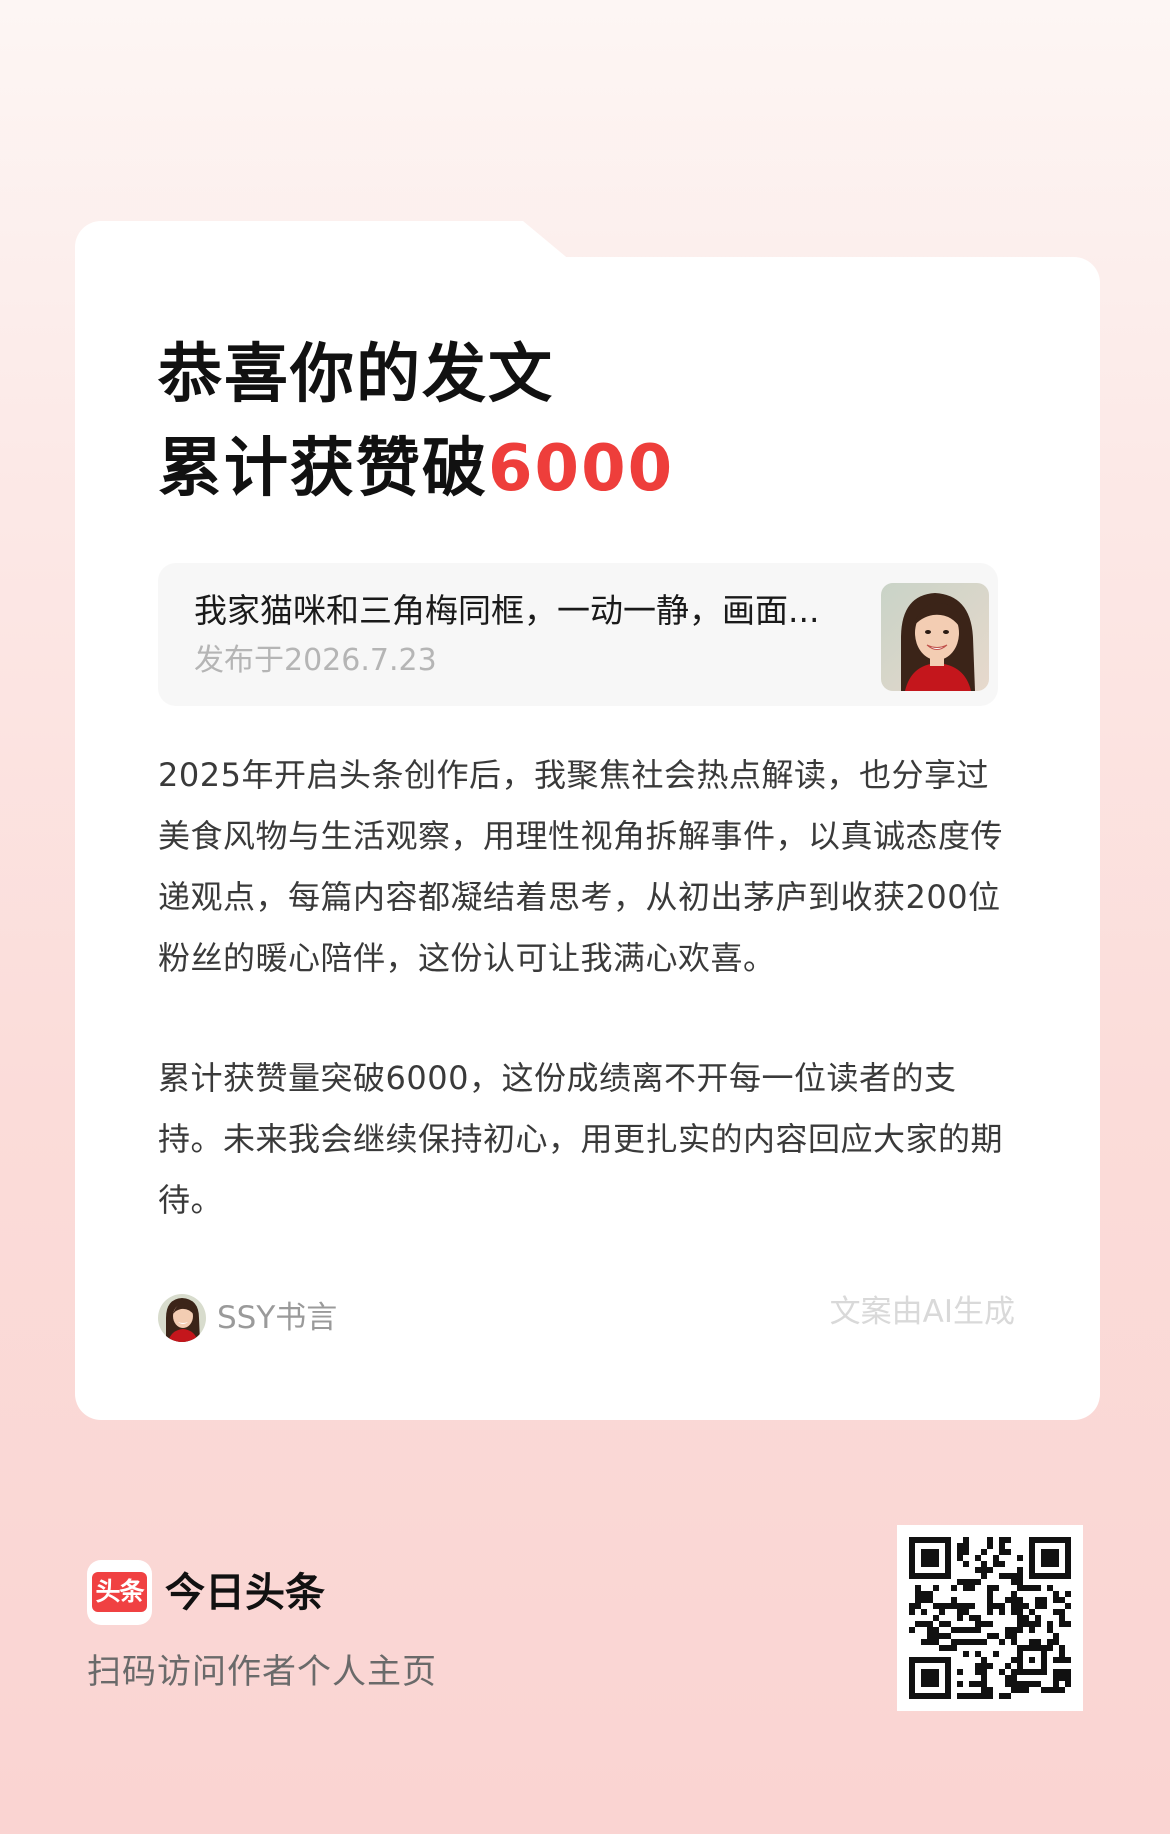 This screenshot has height=1834, width=1170. What do you see at coordinates (262, 1672) in the screenshot?
I see `scan-hint: 扫码访问作者个人主页` at bounding box center [262, 1672].